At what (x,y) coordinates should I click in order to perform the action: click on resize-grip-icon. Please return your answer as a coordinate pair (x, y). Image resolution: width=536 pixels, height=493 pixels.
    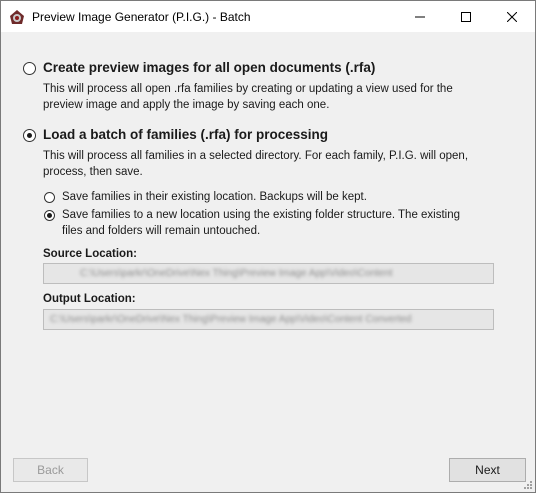
    Looking at the image, I should click on (527, 484).